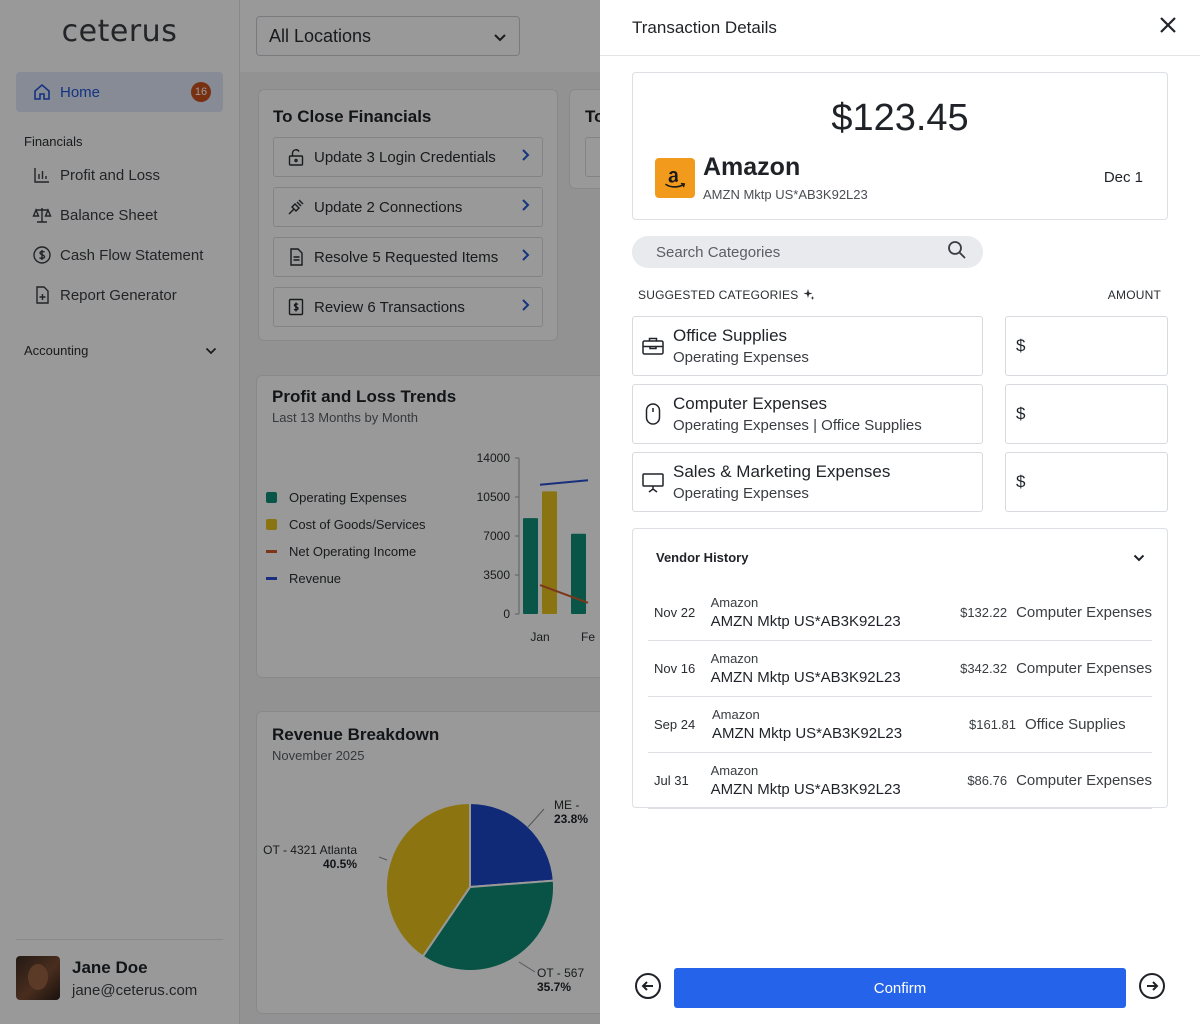 The width and height of the screenshot is (1200, 1024). I want to click on category-amount-office-supplies: $, so click(1086, 346).